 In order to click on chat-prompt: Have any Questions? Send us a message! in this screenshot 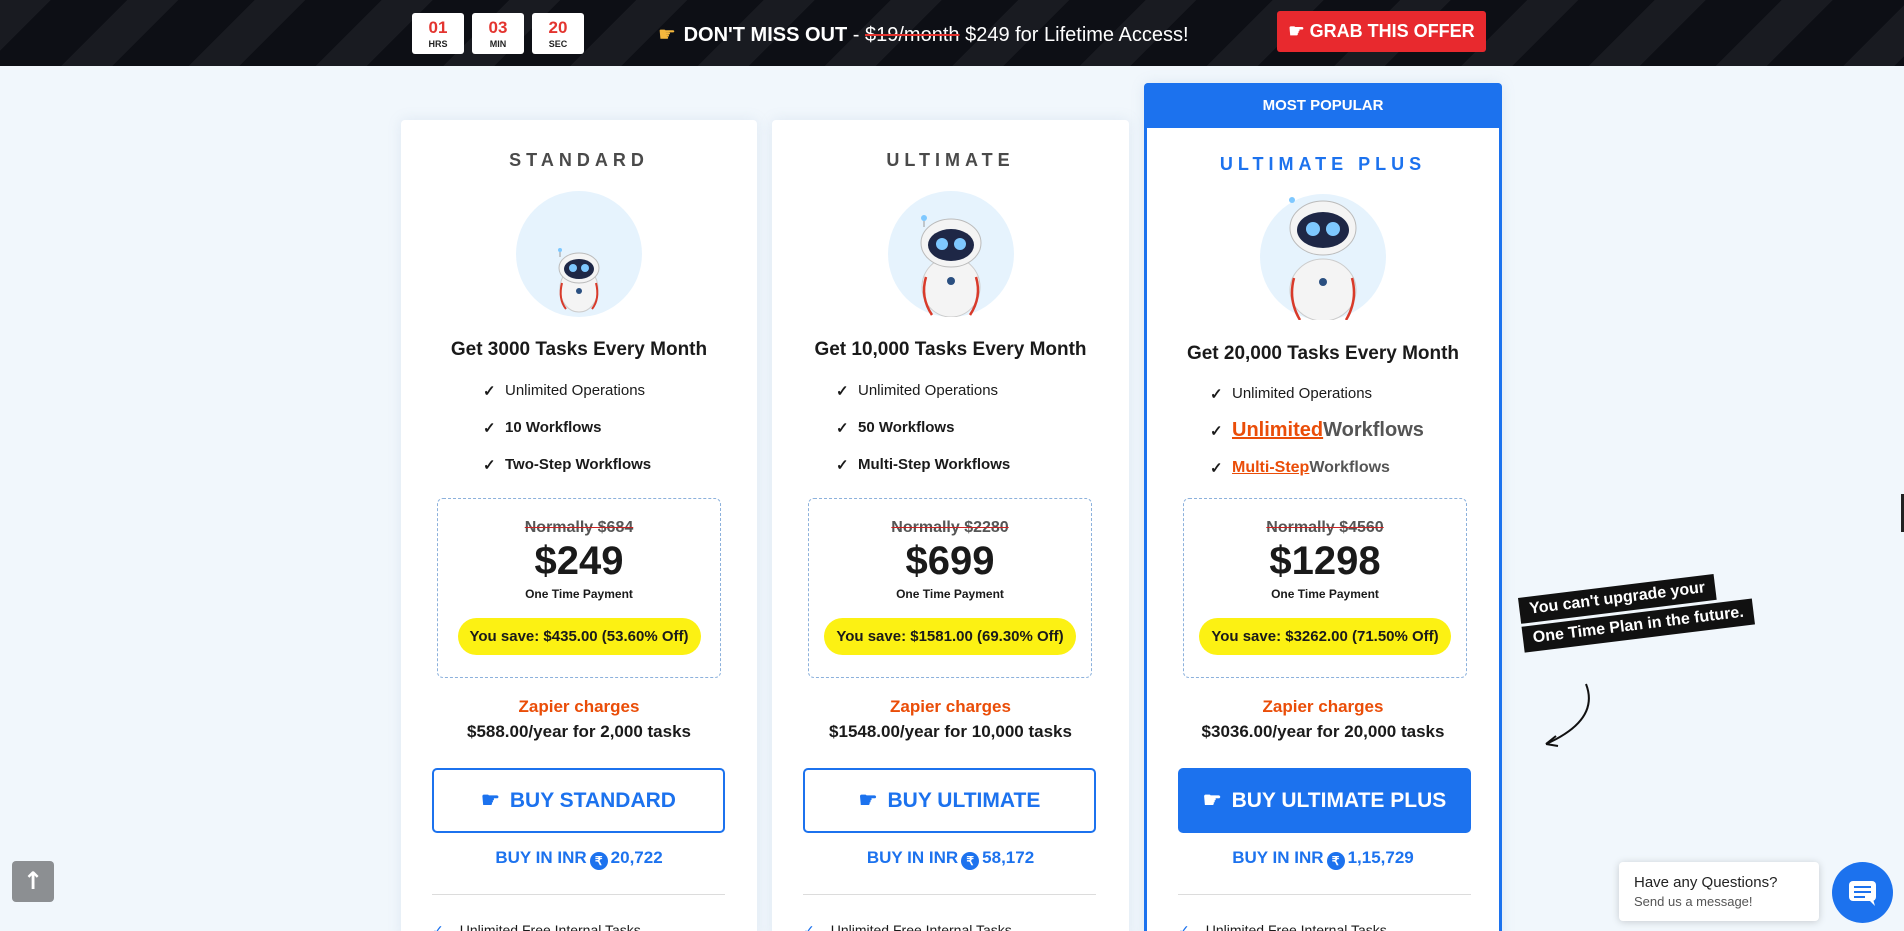, I will do `click(1719, 891)`.